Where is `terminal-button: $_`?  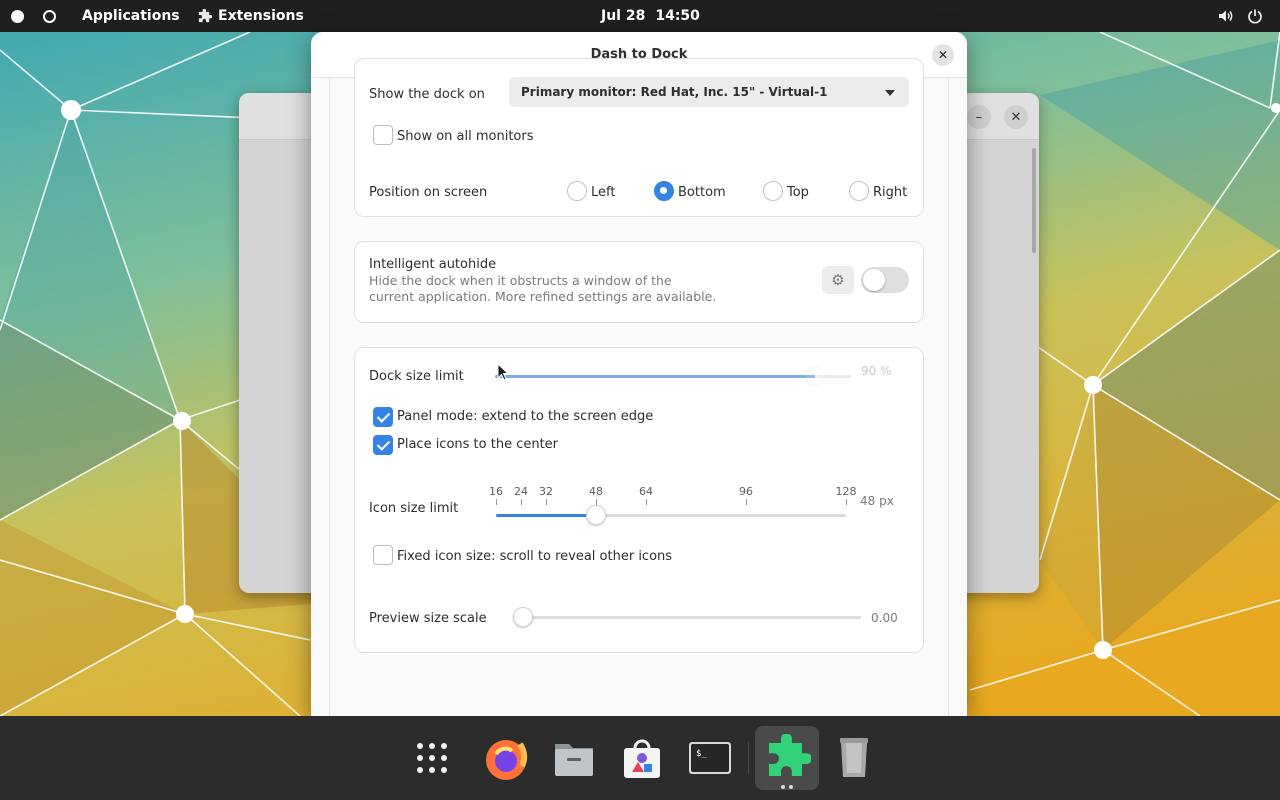
terminal-button: $_ is located at coordinates (710, 758).